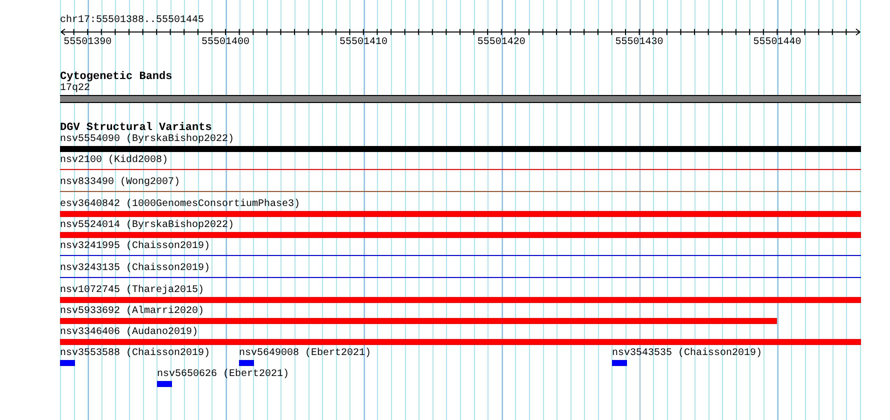 This screenshot has height=420, width=890. What do you see at coordinates (120, 182) in the screenshot?
I see `variant-label: nsv833490 (Wong2007)` at bounding box center [120, 182].